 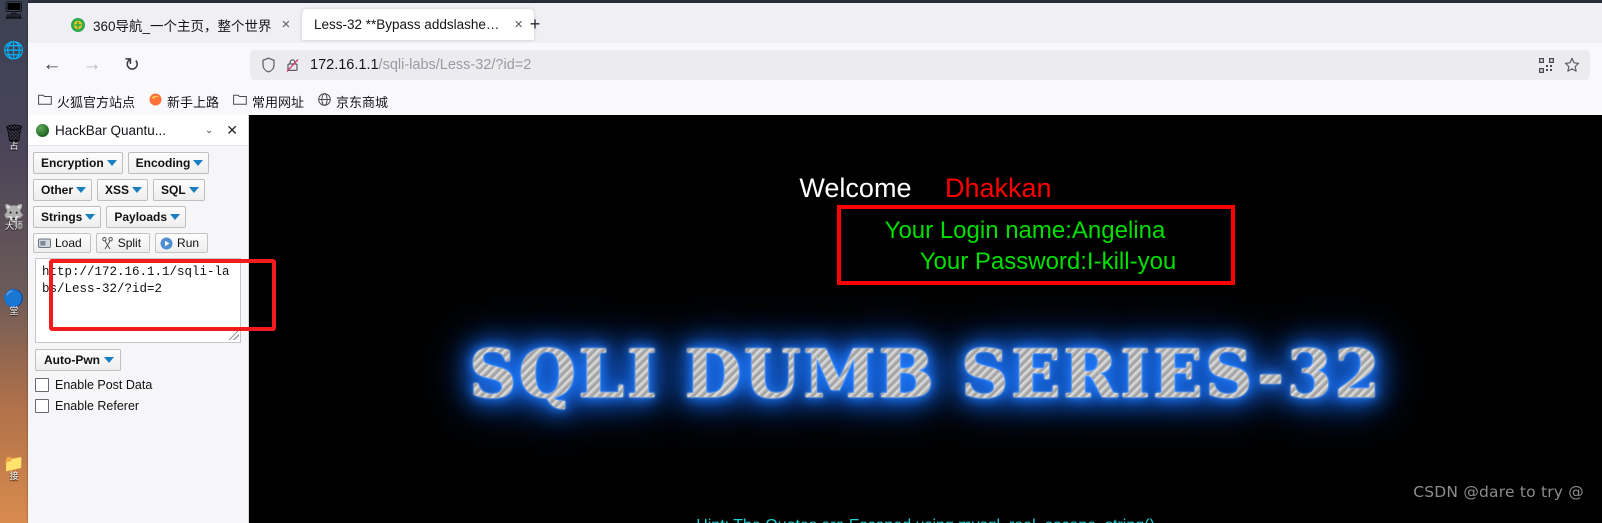 I want to click on split-label: Split, so click(x=129, y=243).